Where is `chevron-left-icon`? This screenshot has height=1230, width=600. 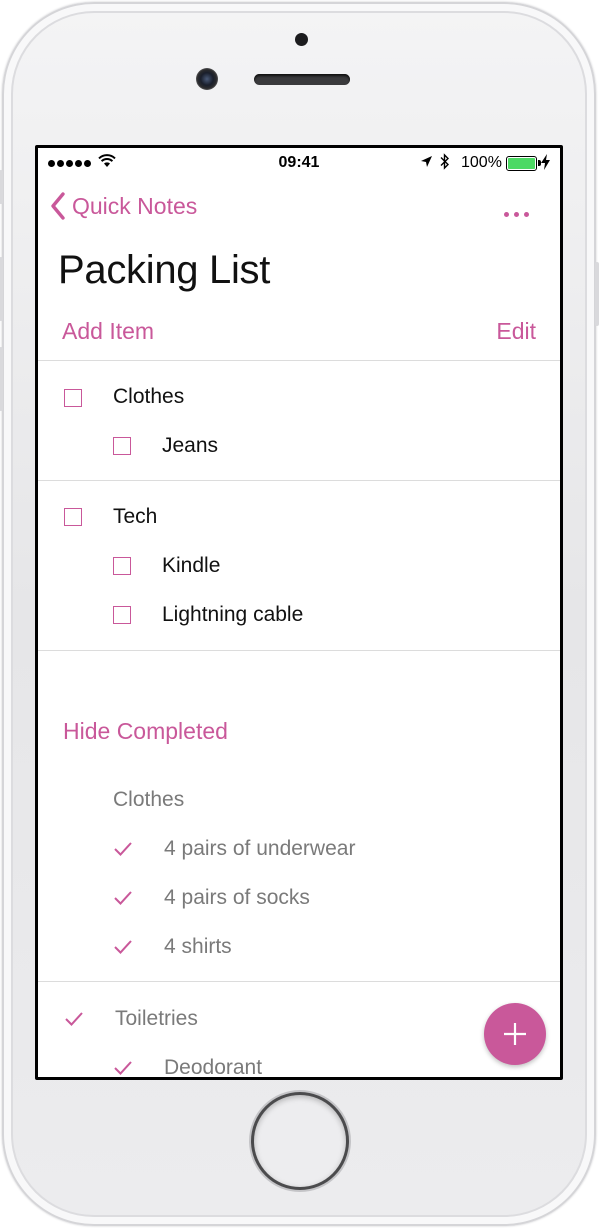
chevron-left-icon is located at coordinates (58, 206).